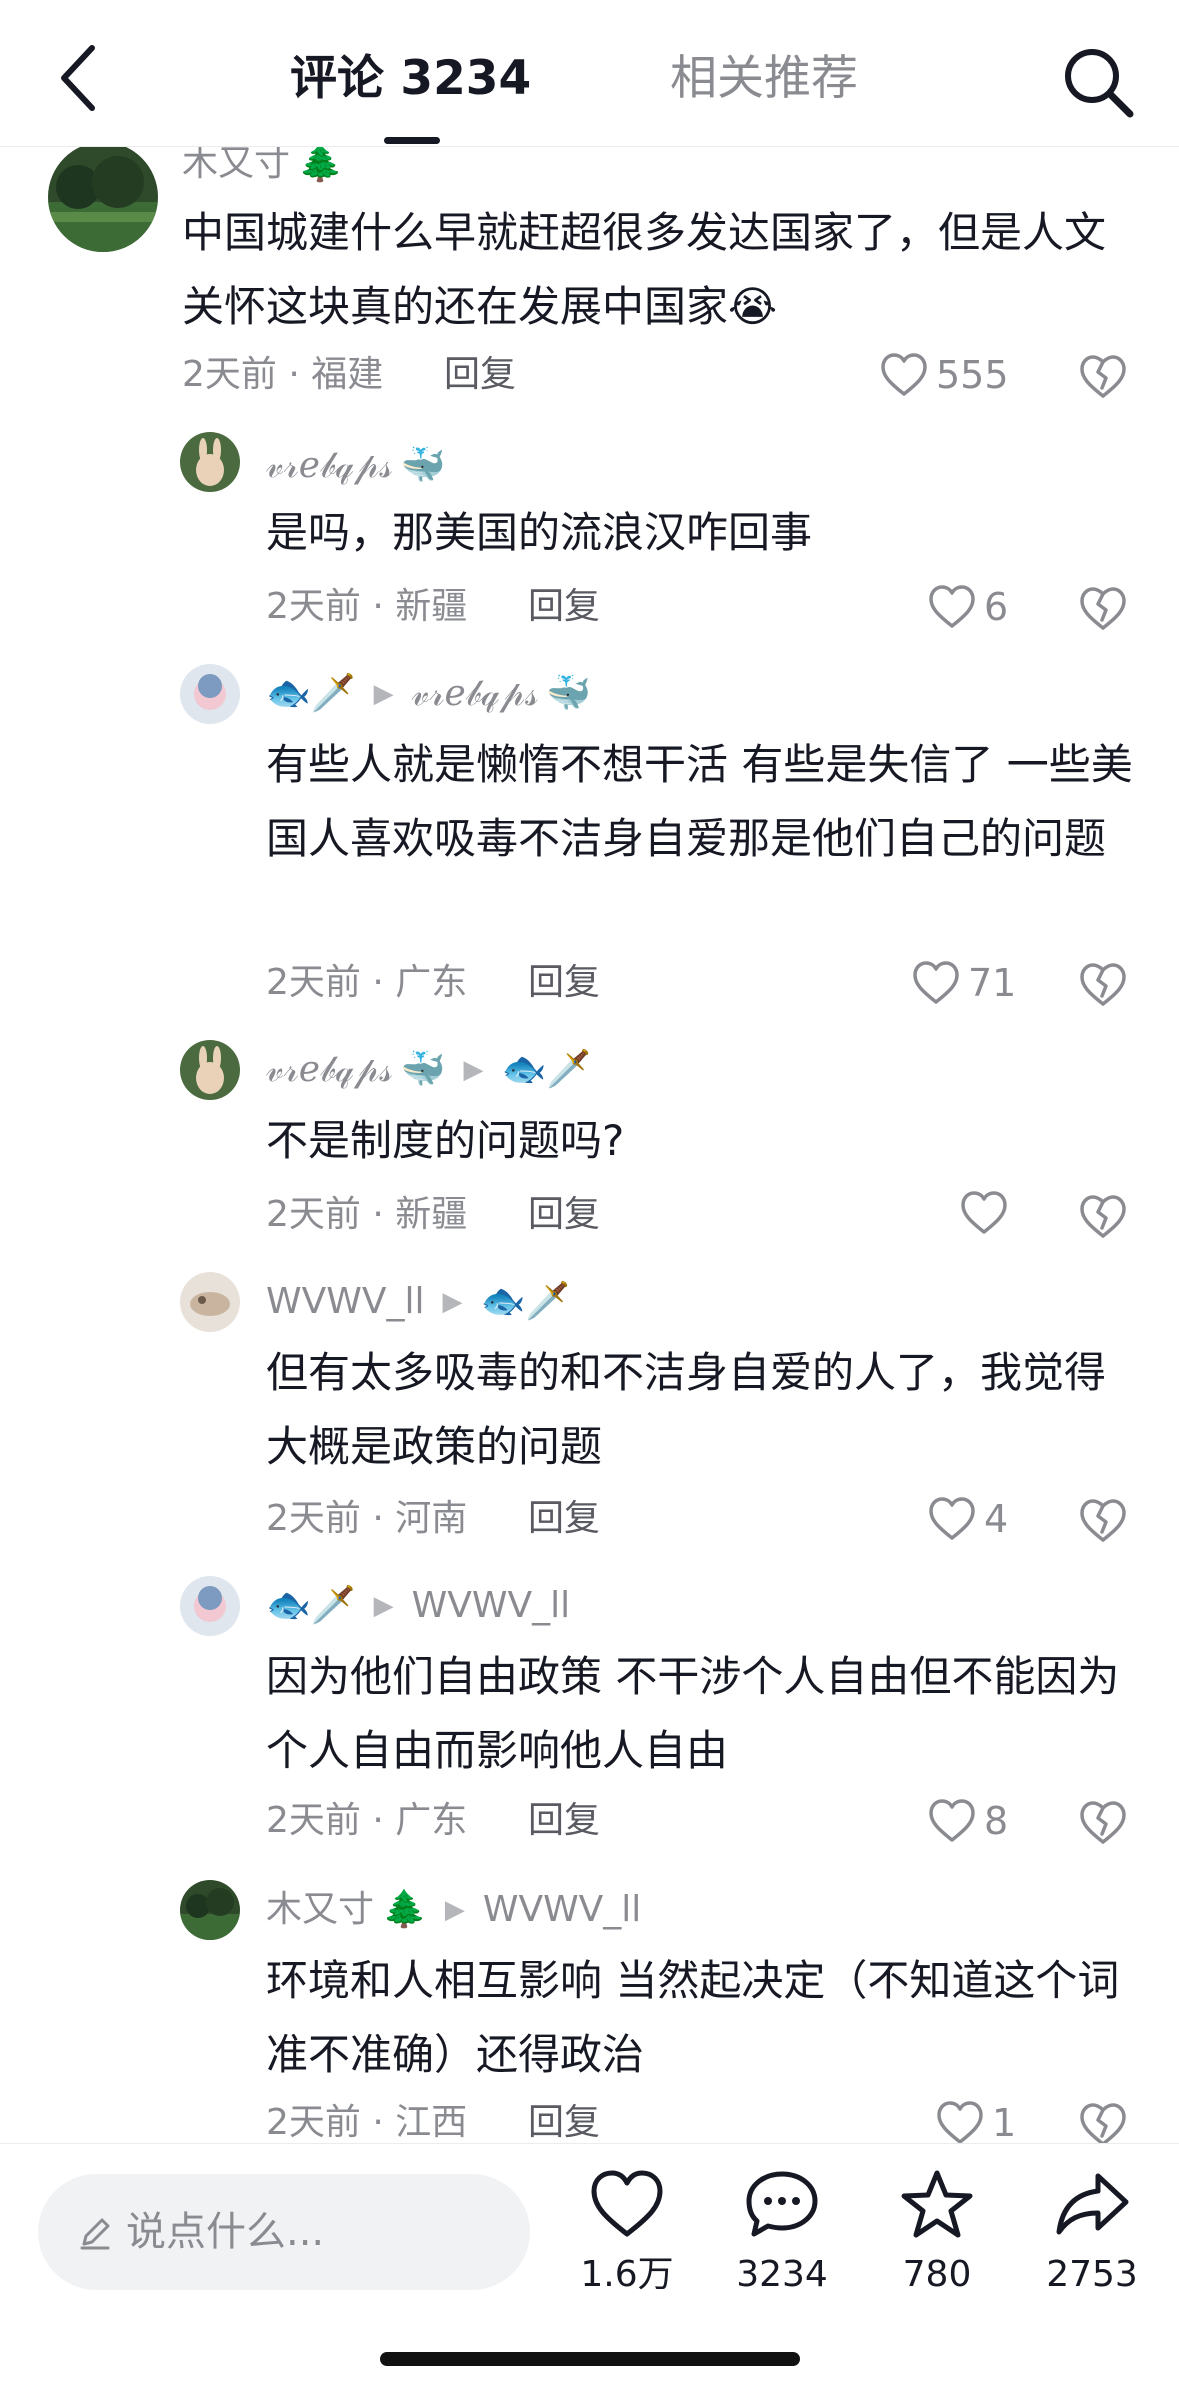 This screenshot has height=2394, width=1179. Describe the element at coordinates (696, 2018) in the screenshot. I see `comment-text: 环境和人相互影响 当然起决定（不知道这个词准不准确）还得政治` at that location.